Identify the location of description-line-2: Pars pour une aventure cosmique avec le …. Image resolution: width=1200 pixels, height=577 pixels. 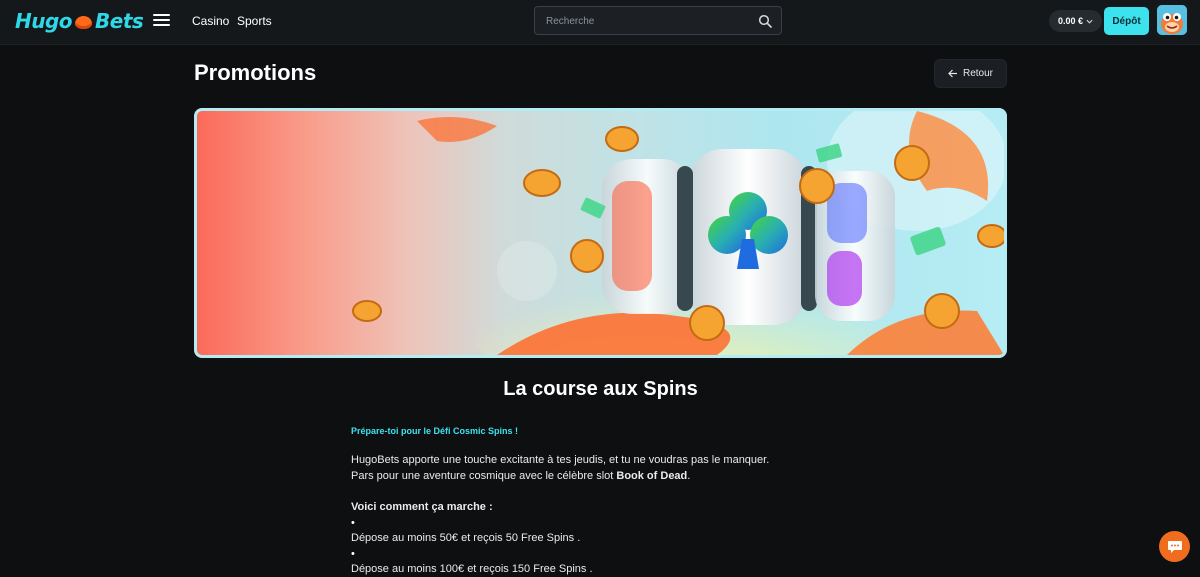
(521, 476).